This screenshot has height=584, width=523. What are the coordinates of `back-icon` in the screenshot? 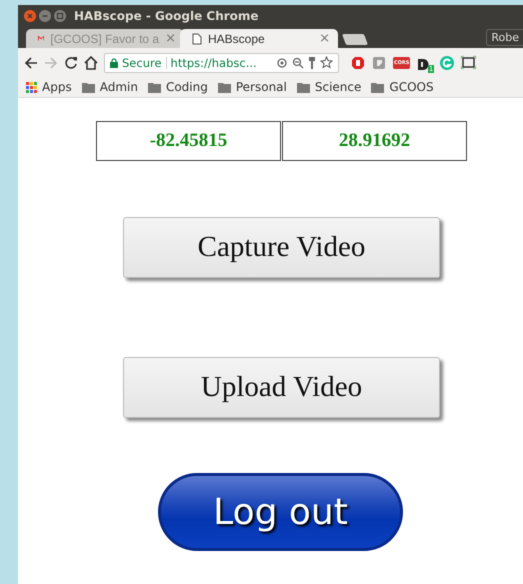 It's located at (31, 63).